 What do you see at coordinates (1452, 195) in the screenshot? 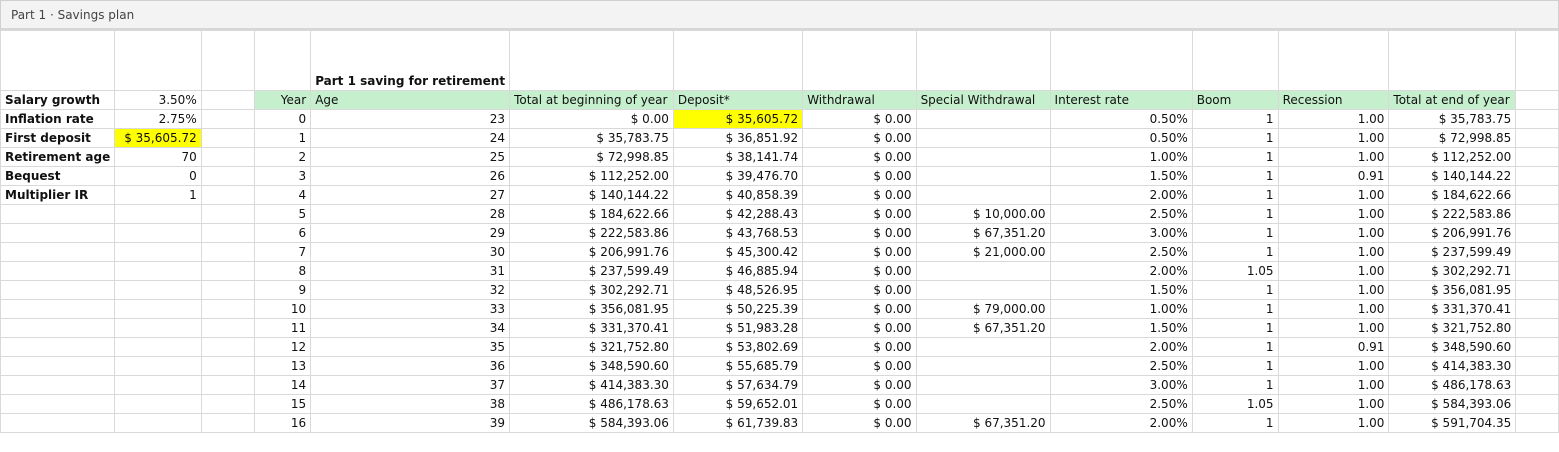
I see `data-cell: $ 184,622.66` at bounding box center [1452, 195].